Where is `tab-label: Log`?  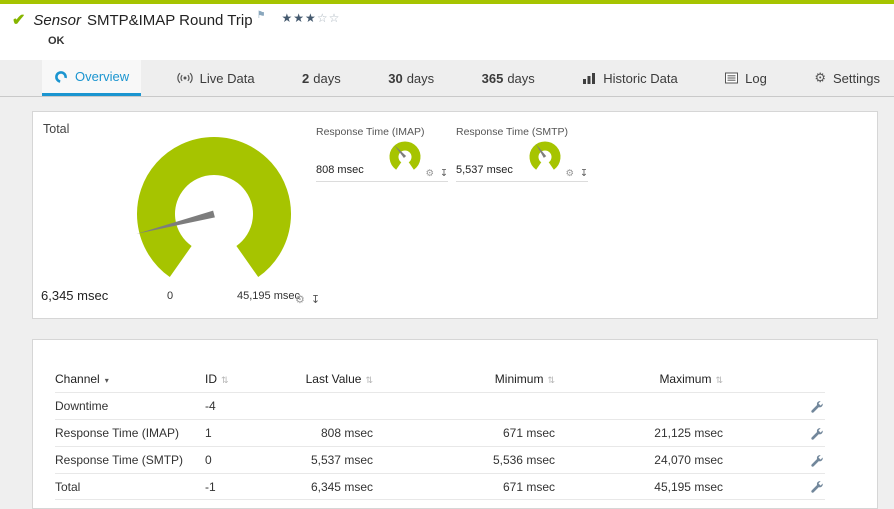 tab-label: Log is located at coordinates (756, 78).